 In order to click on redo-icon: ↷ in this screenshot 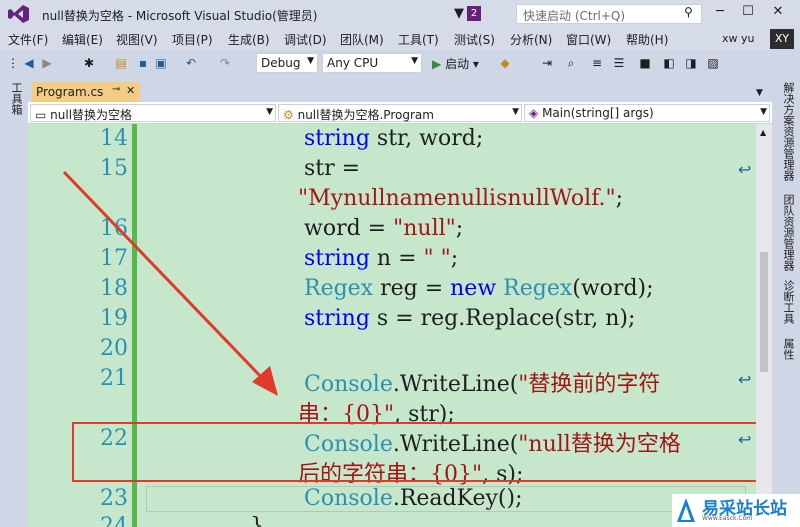, I will do `click(225, 63)`.